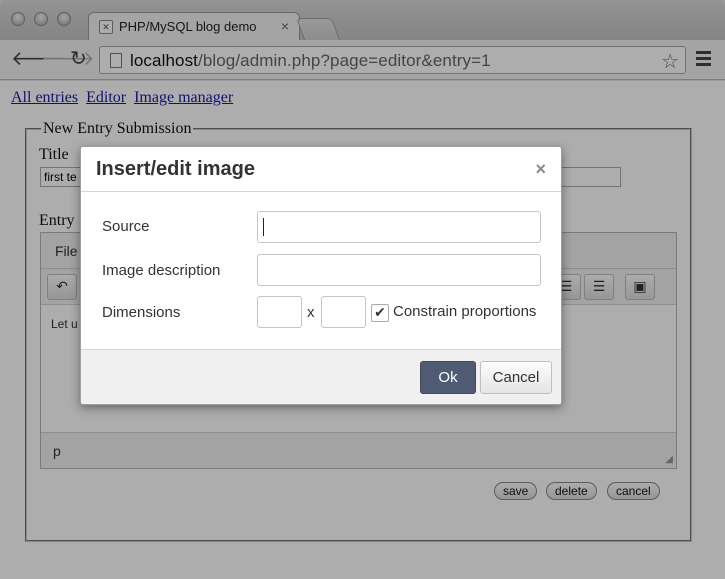 This screenshot has width=725, height=579. I want to click on text-caret, so click(263, 227).